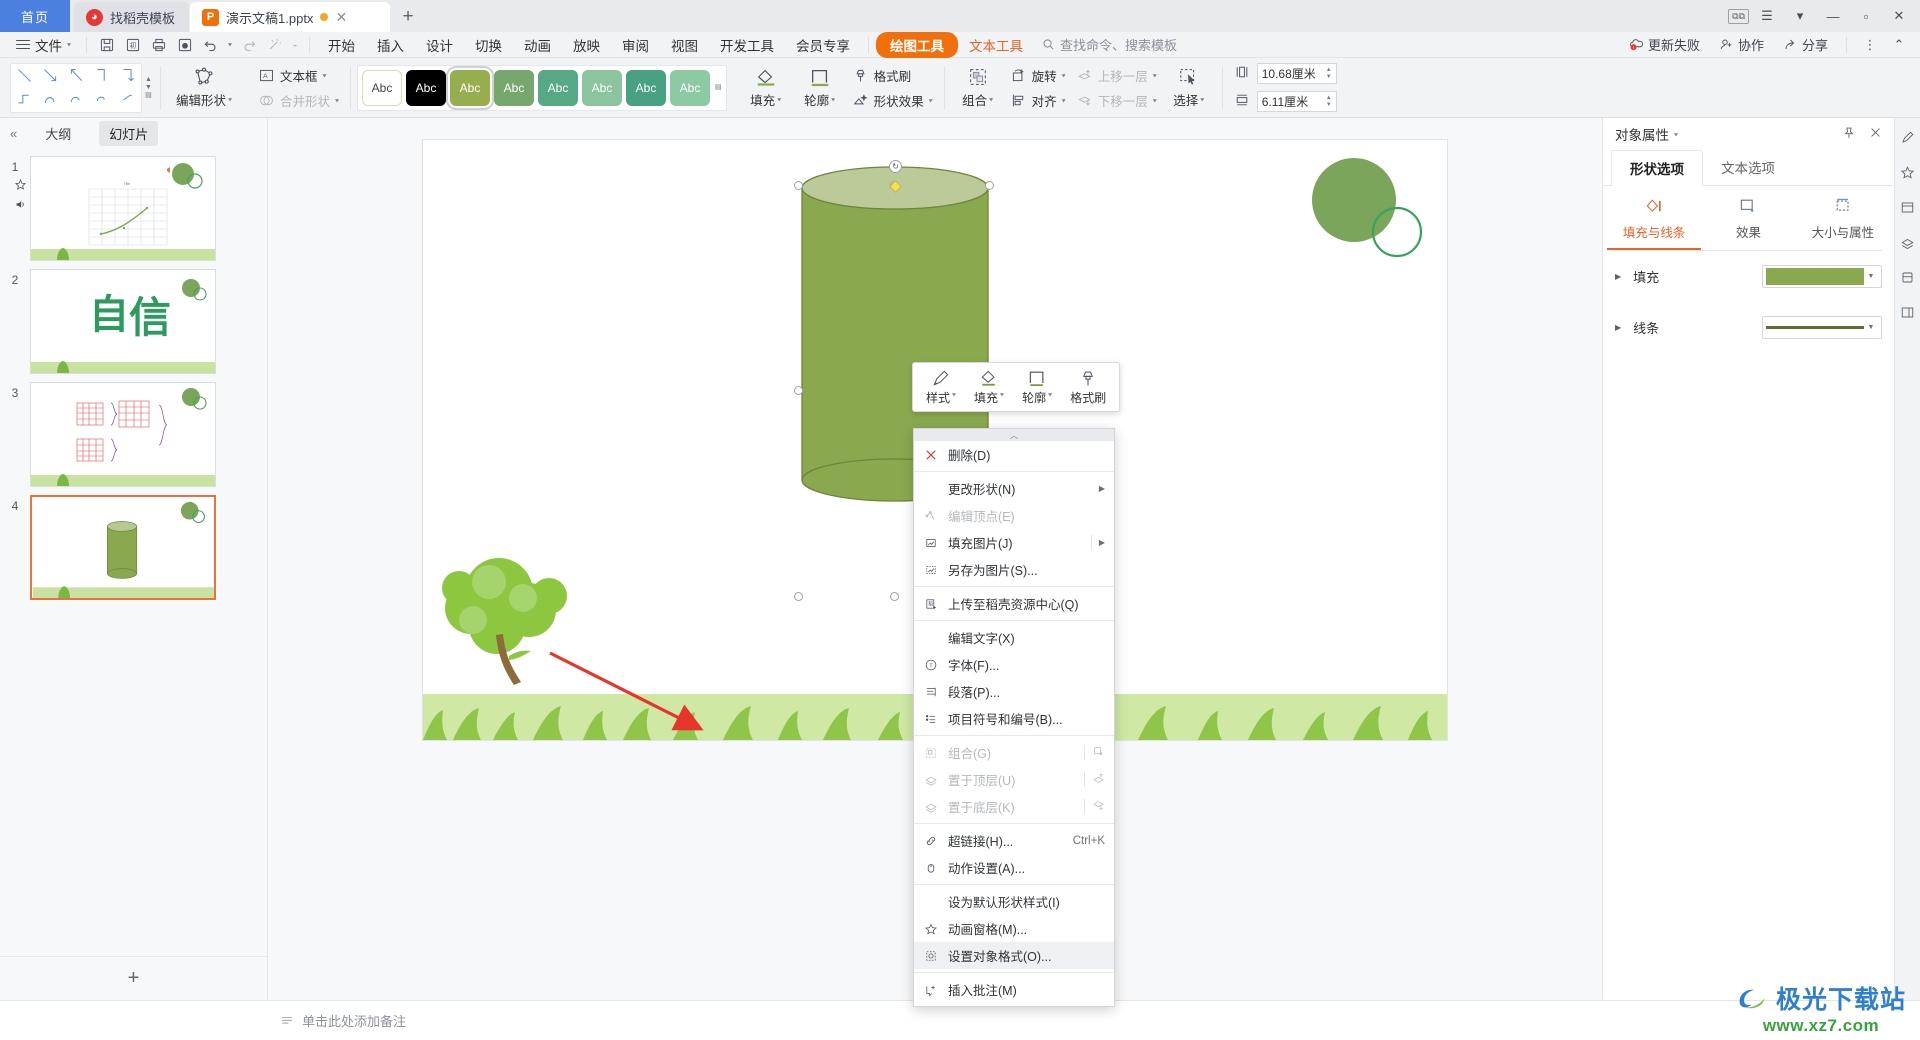  What do you see at coordinates (341, 17) in the screenshot?
I see `tab-close-icon: ✕` at bounding box center [341, 17].